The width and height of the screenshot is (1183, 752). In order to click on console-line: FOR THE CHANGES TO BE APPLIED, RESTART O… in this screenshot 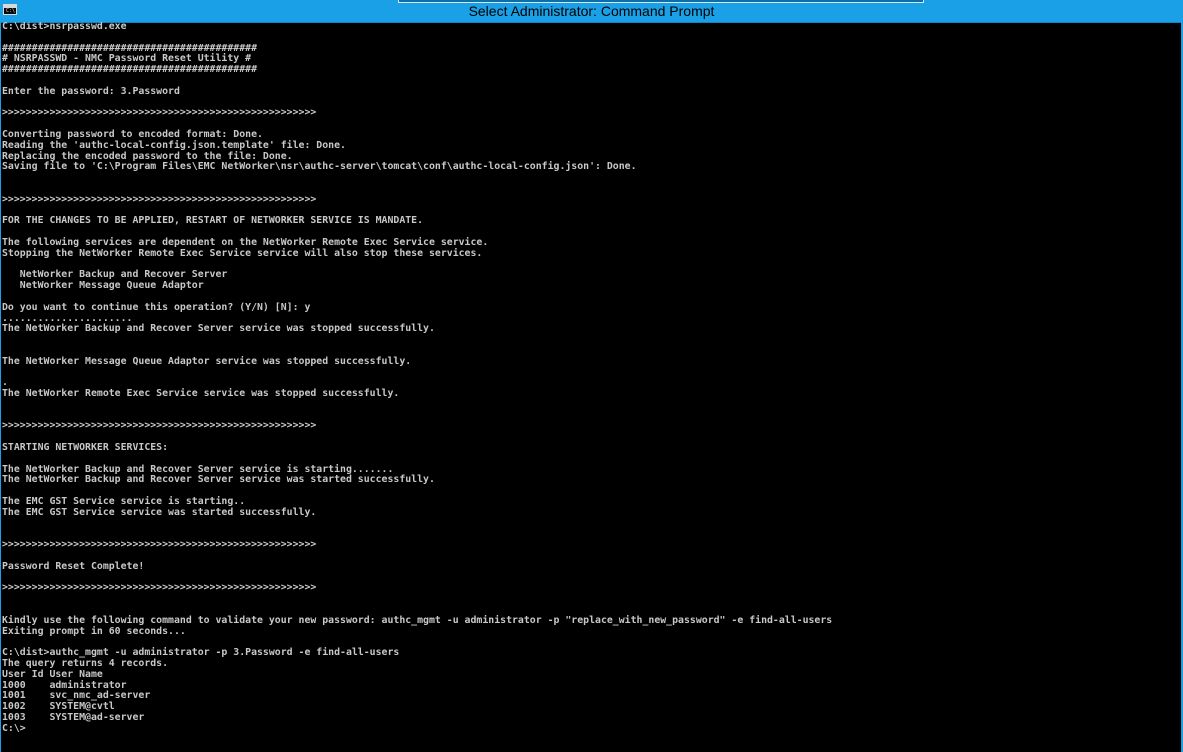, I will do `click(213, 221)`.